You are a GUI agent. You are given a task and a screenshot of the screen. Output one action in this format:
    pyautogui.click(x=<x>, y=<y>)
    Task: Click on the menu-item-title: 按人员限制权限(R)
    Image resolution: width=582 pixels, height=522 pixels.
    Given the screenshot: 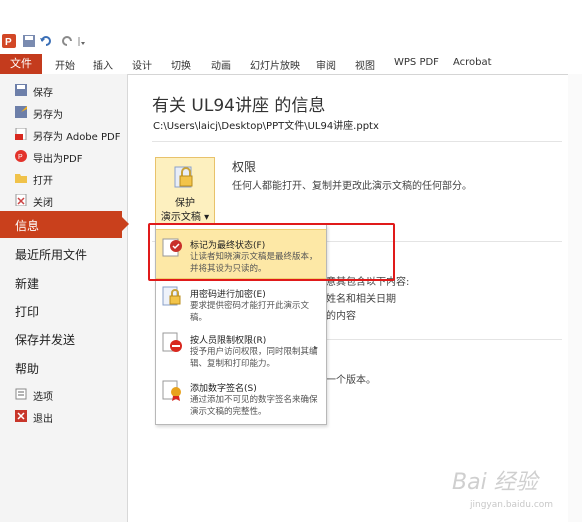 What is the action you would take?
    pyautogui.click(x=228, y=341)
    